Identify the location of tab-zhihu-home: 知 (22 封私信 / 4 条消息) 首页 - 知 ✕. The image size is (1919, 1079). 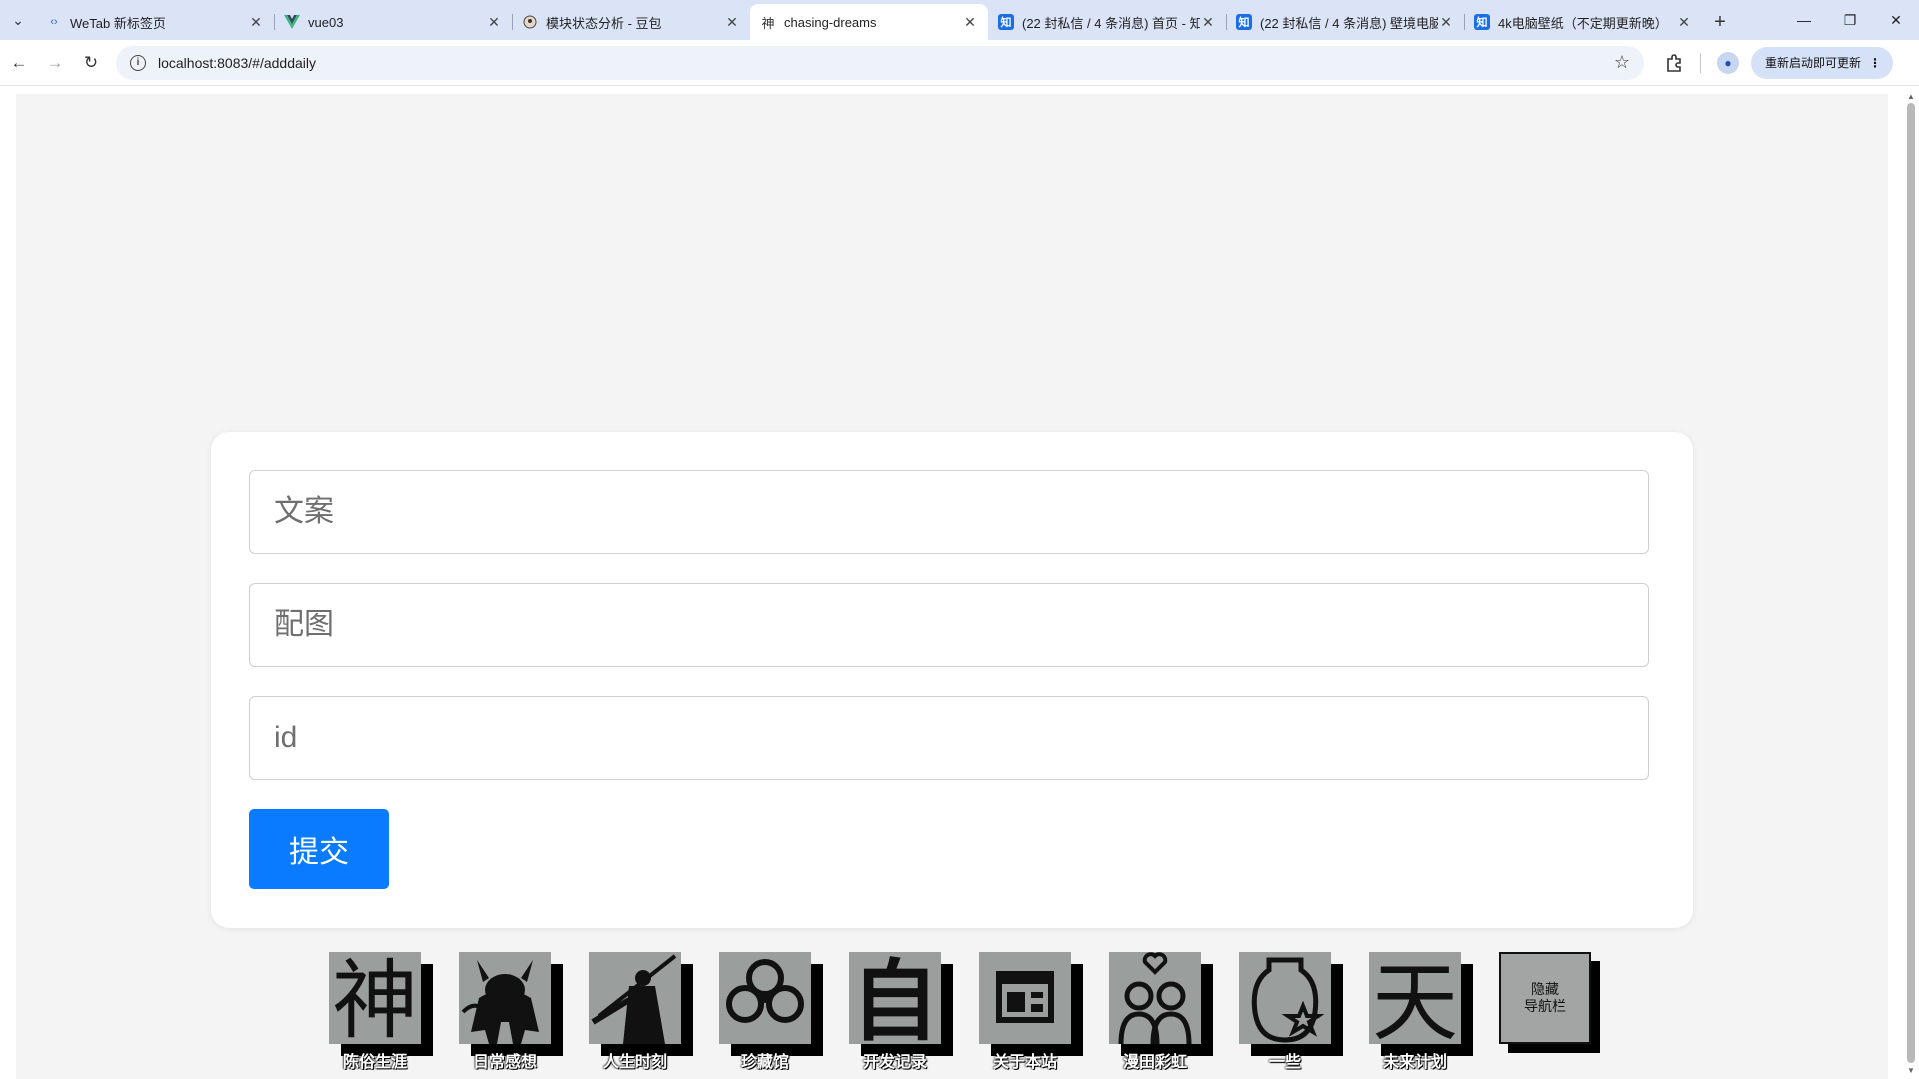
(1107, 22).